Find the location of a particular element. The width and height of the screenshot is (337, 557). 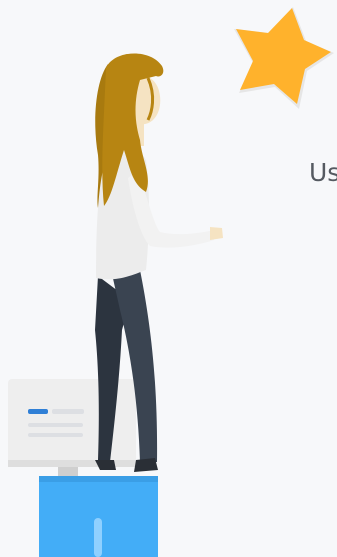

partial-heading-text: Us is located at coordinates (323, 172).